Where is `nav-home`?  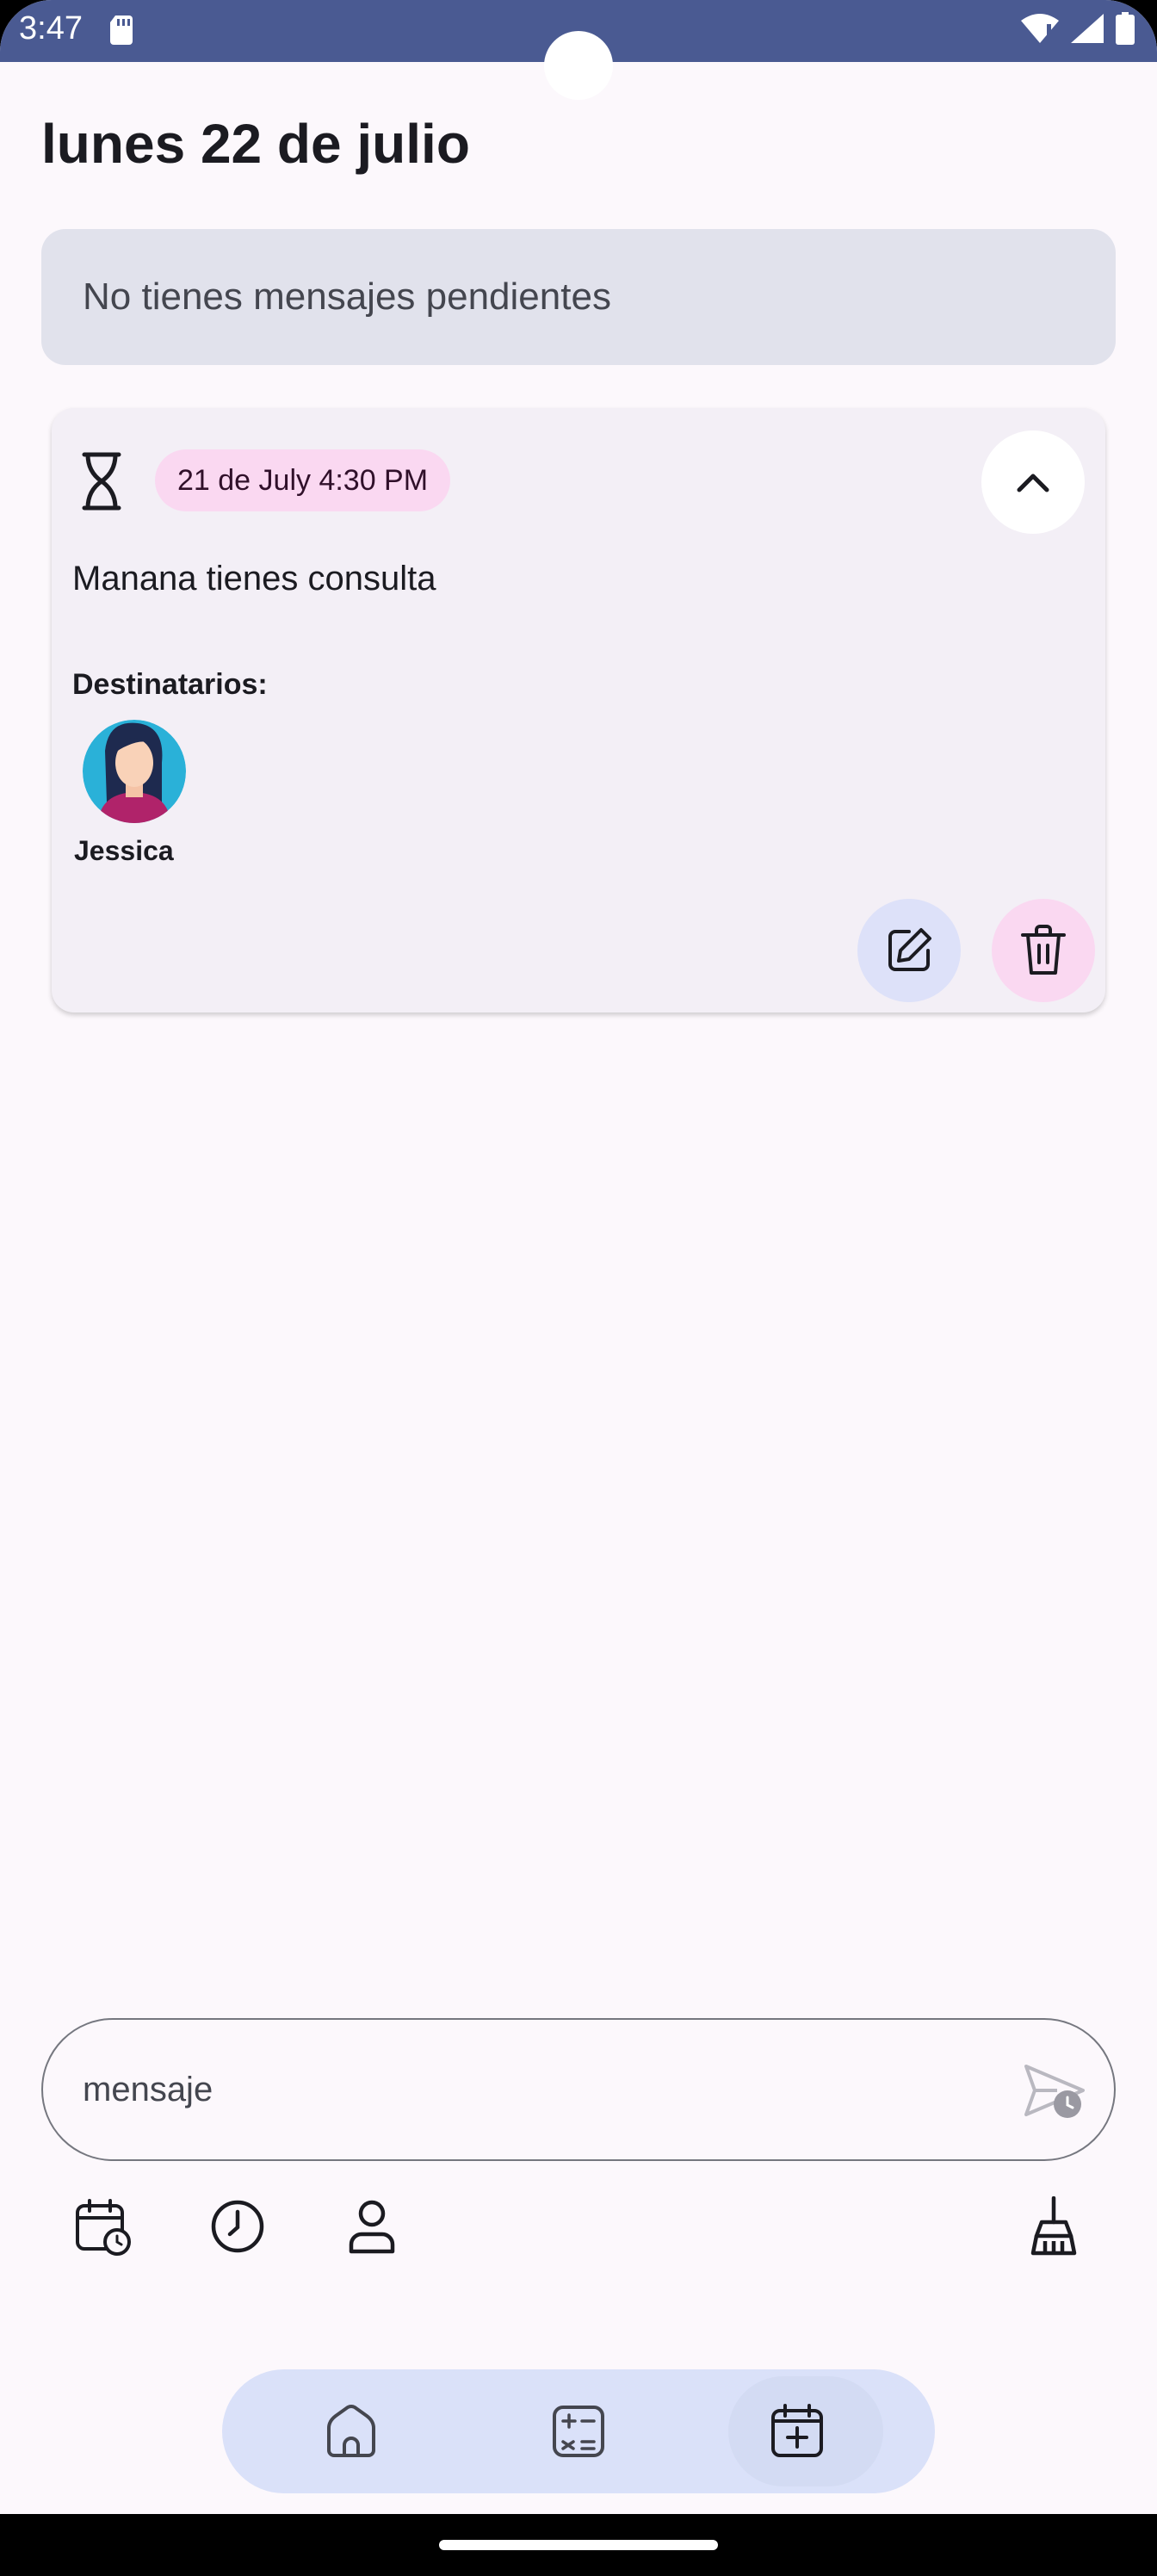
nav-home is located at coordinates (351, 2431).